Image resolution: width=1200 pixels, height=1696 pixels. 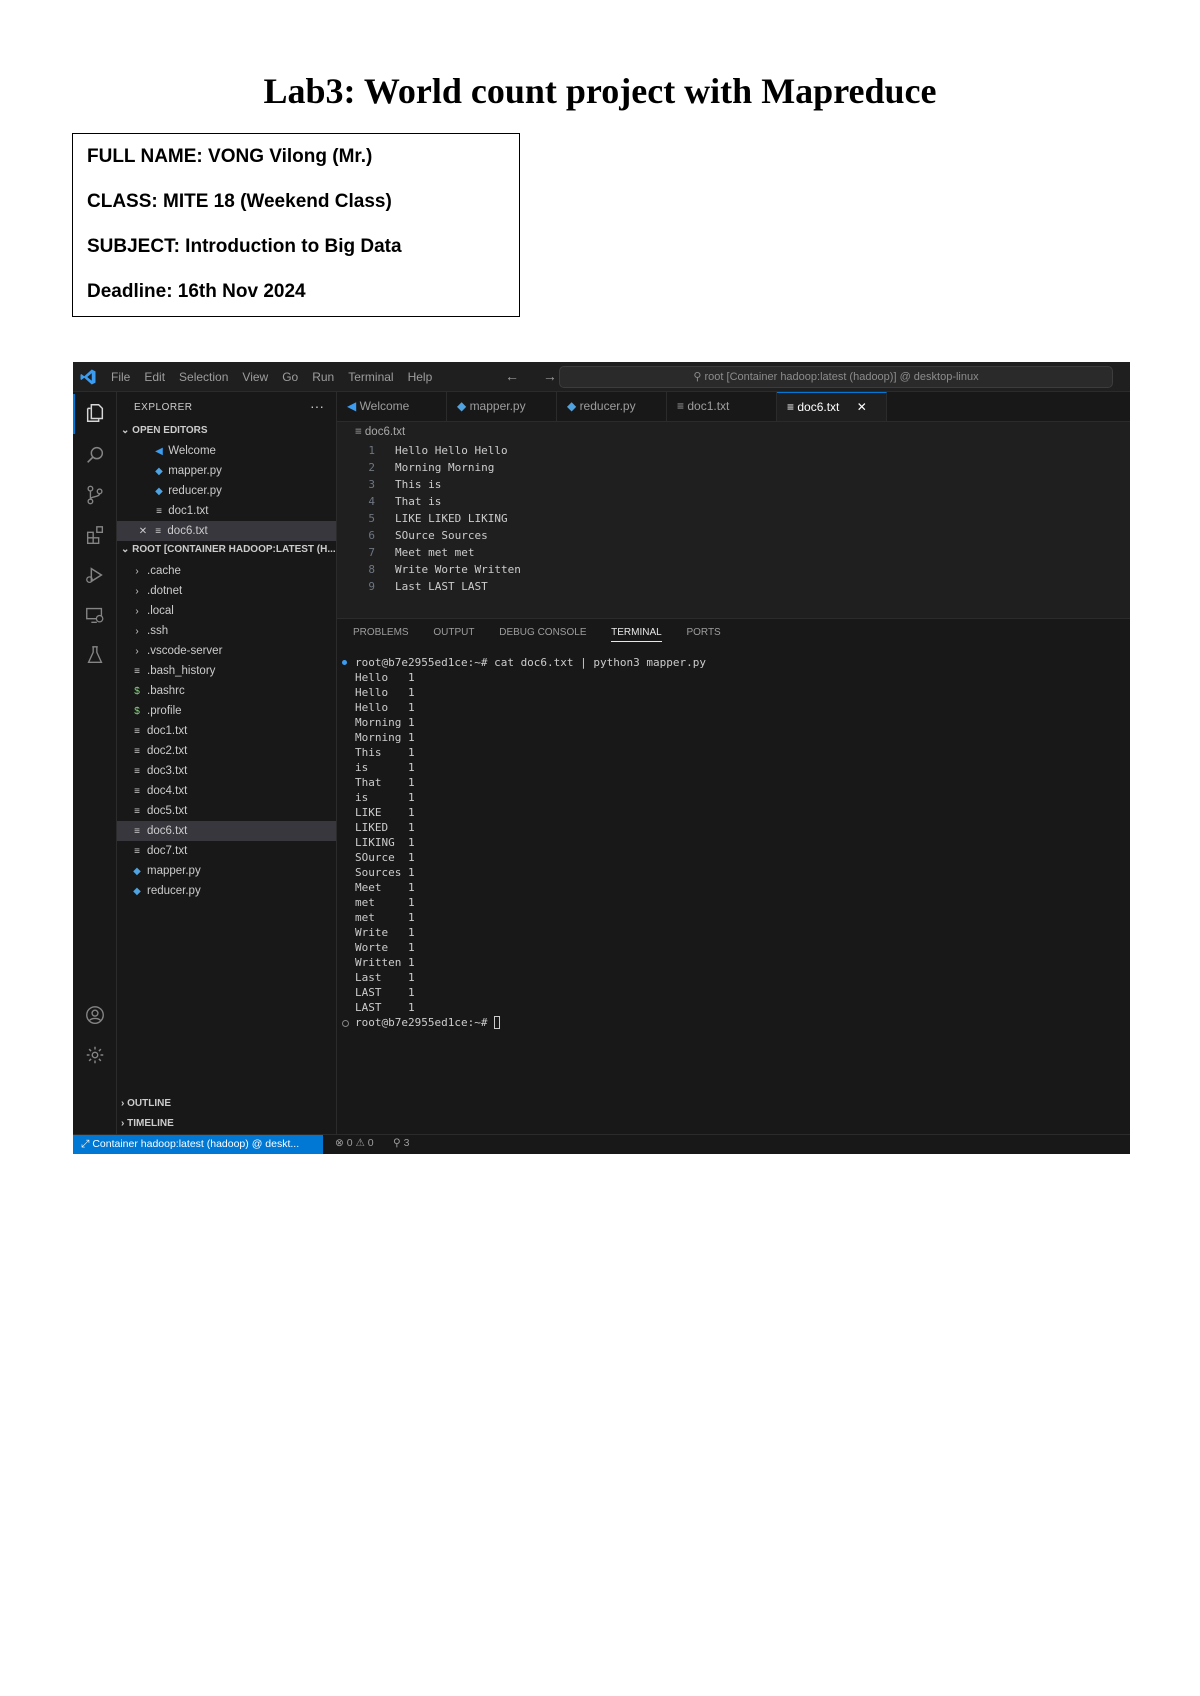 I want to click on tree-file: ≡ doc1.txt, so click(x=226, y=731).